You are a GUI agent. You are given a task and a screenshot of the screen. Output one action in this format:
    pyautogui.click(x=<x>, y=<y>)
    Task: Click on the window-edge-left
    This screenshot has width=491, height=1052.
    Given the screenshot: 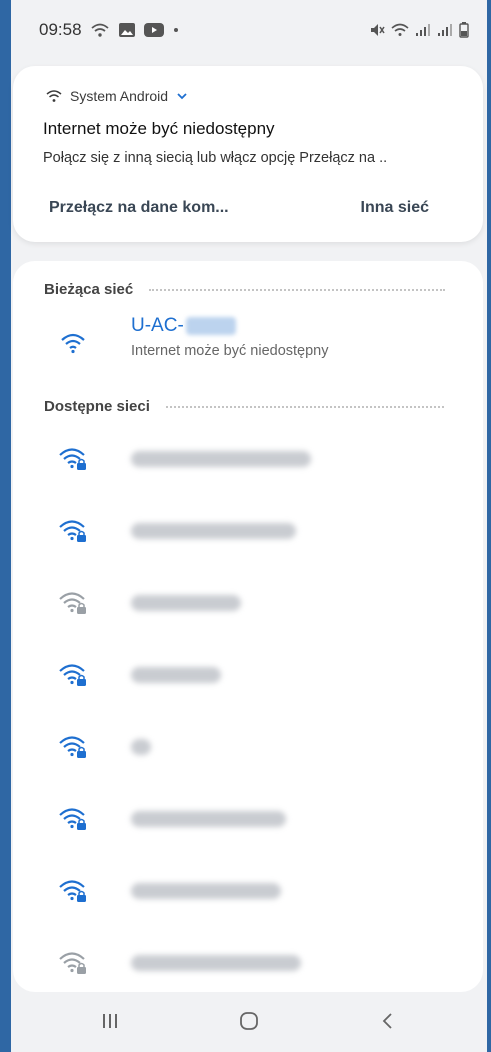 What is the action you would take?
    pyautogui.click(x=5, y=526)
    